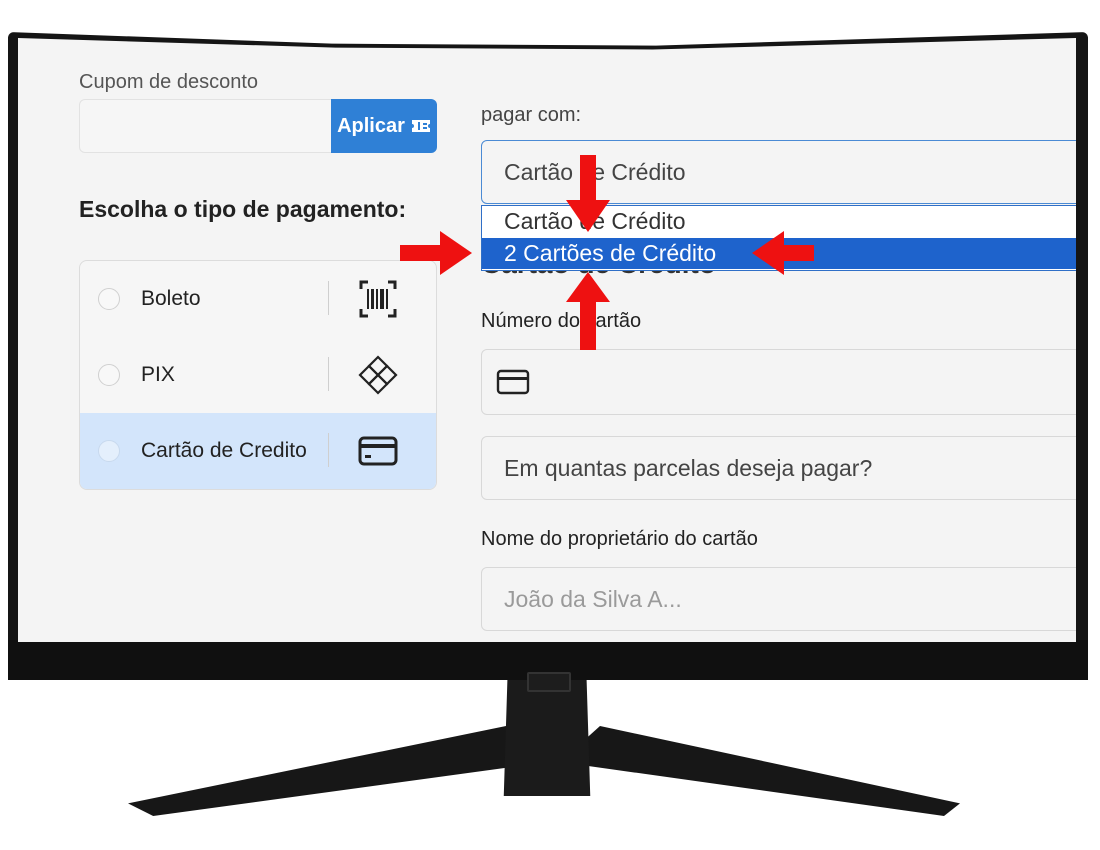 Image resolution: width=1100 pixels, height=850 pixels. I want to click on payment-option-boleto: Boleto, so click(258, 299).